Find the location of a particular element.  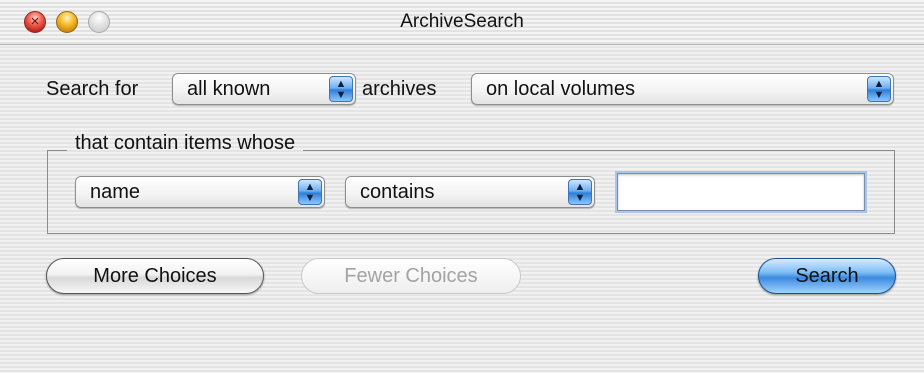

search-button: Search is located at coordinates (827, 276).